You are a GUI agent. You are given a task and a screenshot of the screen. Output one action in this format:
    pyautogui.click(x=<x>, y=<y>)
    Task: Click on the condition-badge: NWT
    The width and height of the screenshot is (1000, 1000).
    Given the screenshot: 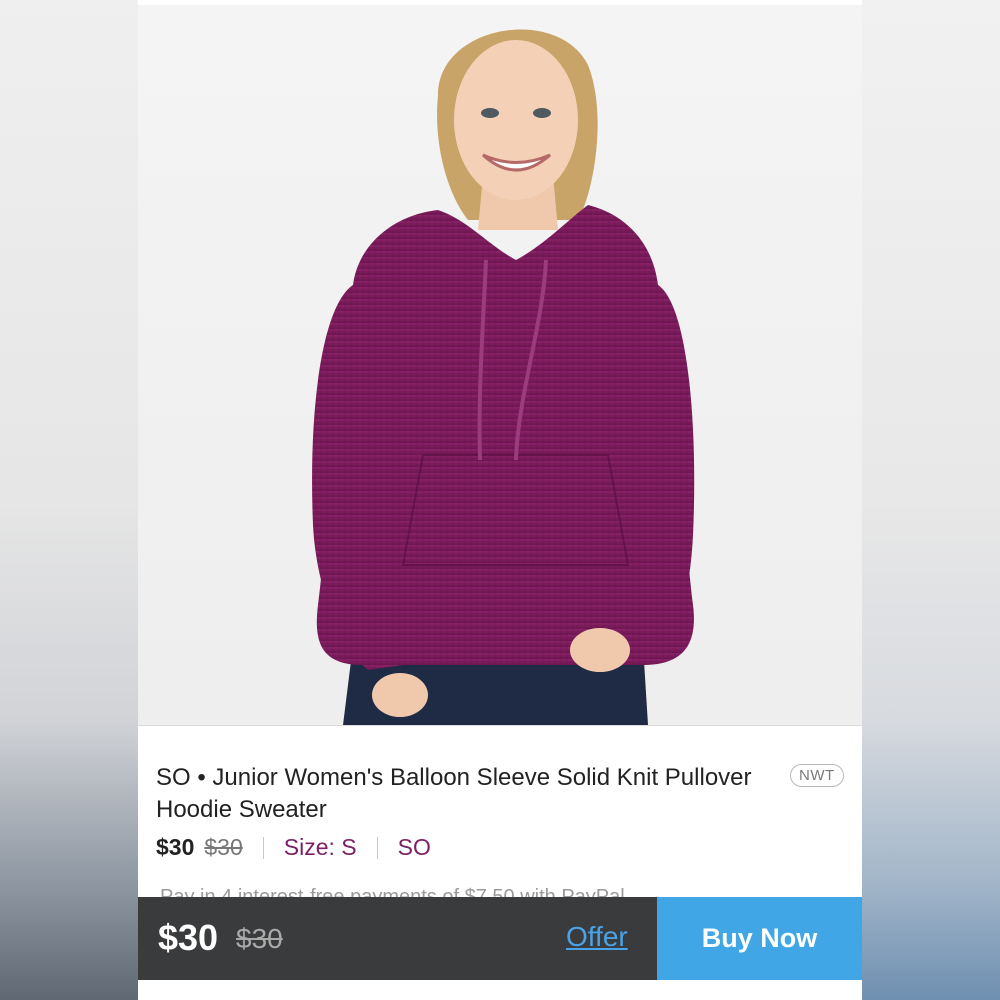 What is the action you would take?
    pyautogui.click(x=817, y=775)
    